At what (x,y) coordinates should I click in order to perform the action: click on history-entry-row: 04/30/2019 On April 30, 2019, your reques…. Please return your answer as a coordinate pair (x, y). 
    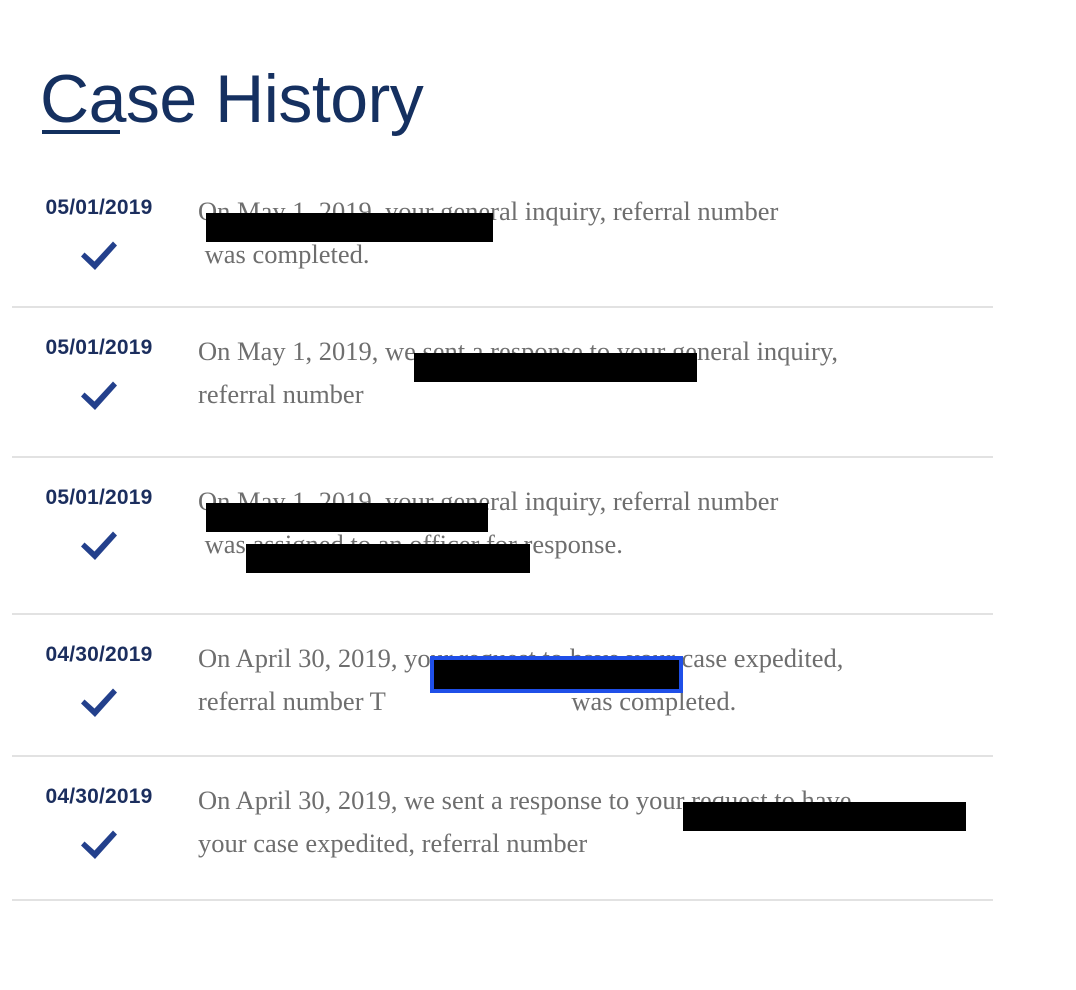
    Looking at the image, I should click on (538, 686).